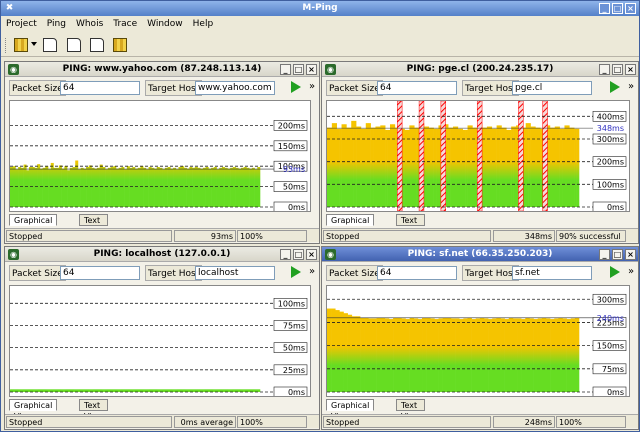 This screenshot has width=640, height=432. Describe the element at coordinates (74, 45) in the screenshot. I see `new-whois-icon` at that location.